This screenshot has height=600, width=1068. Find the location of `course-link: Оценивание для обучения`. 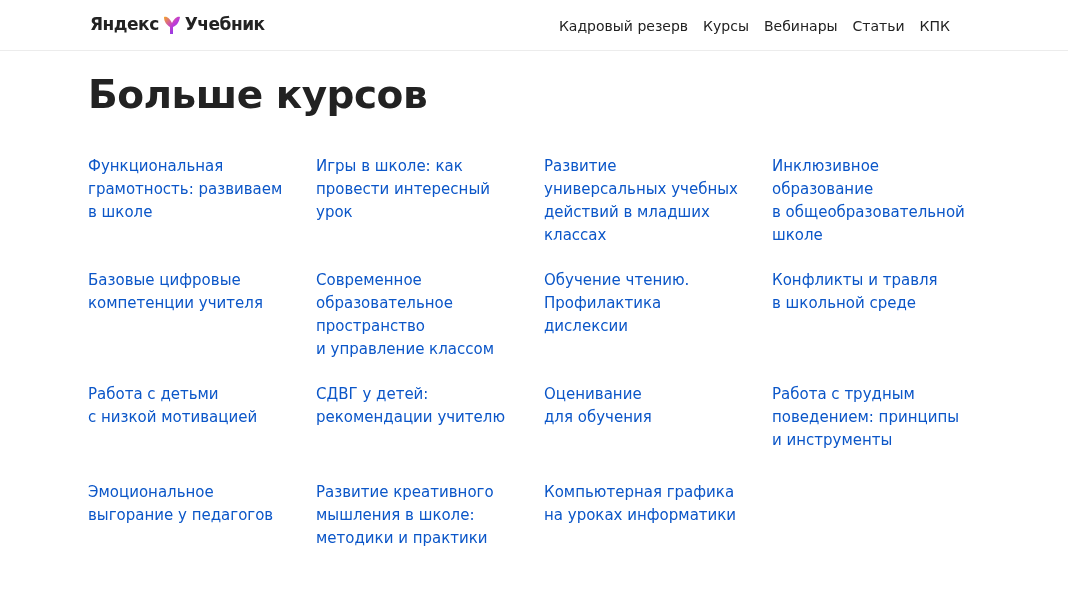

course-link: Оценивание для обучения is located at coordinates (598, 406).